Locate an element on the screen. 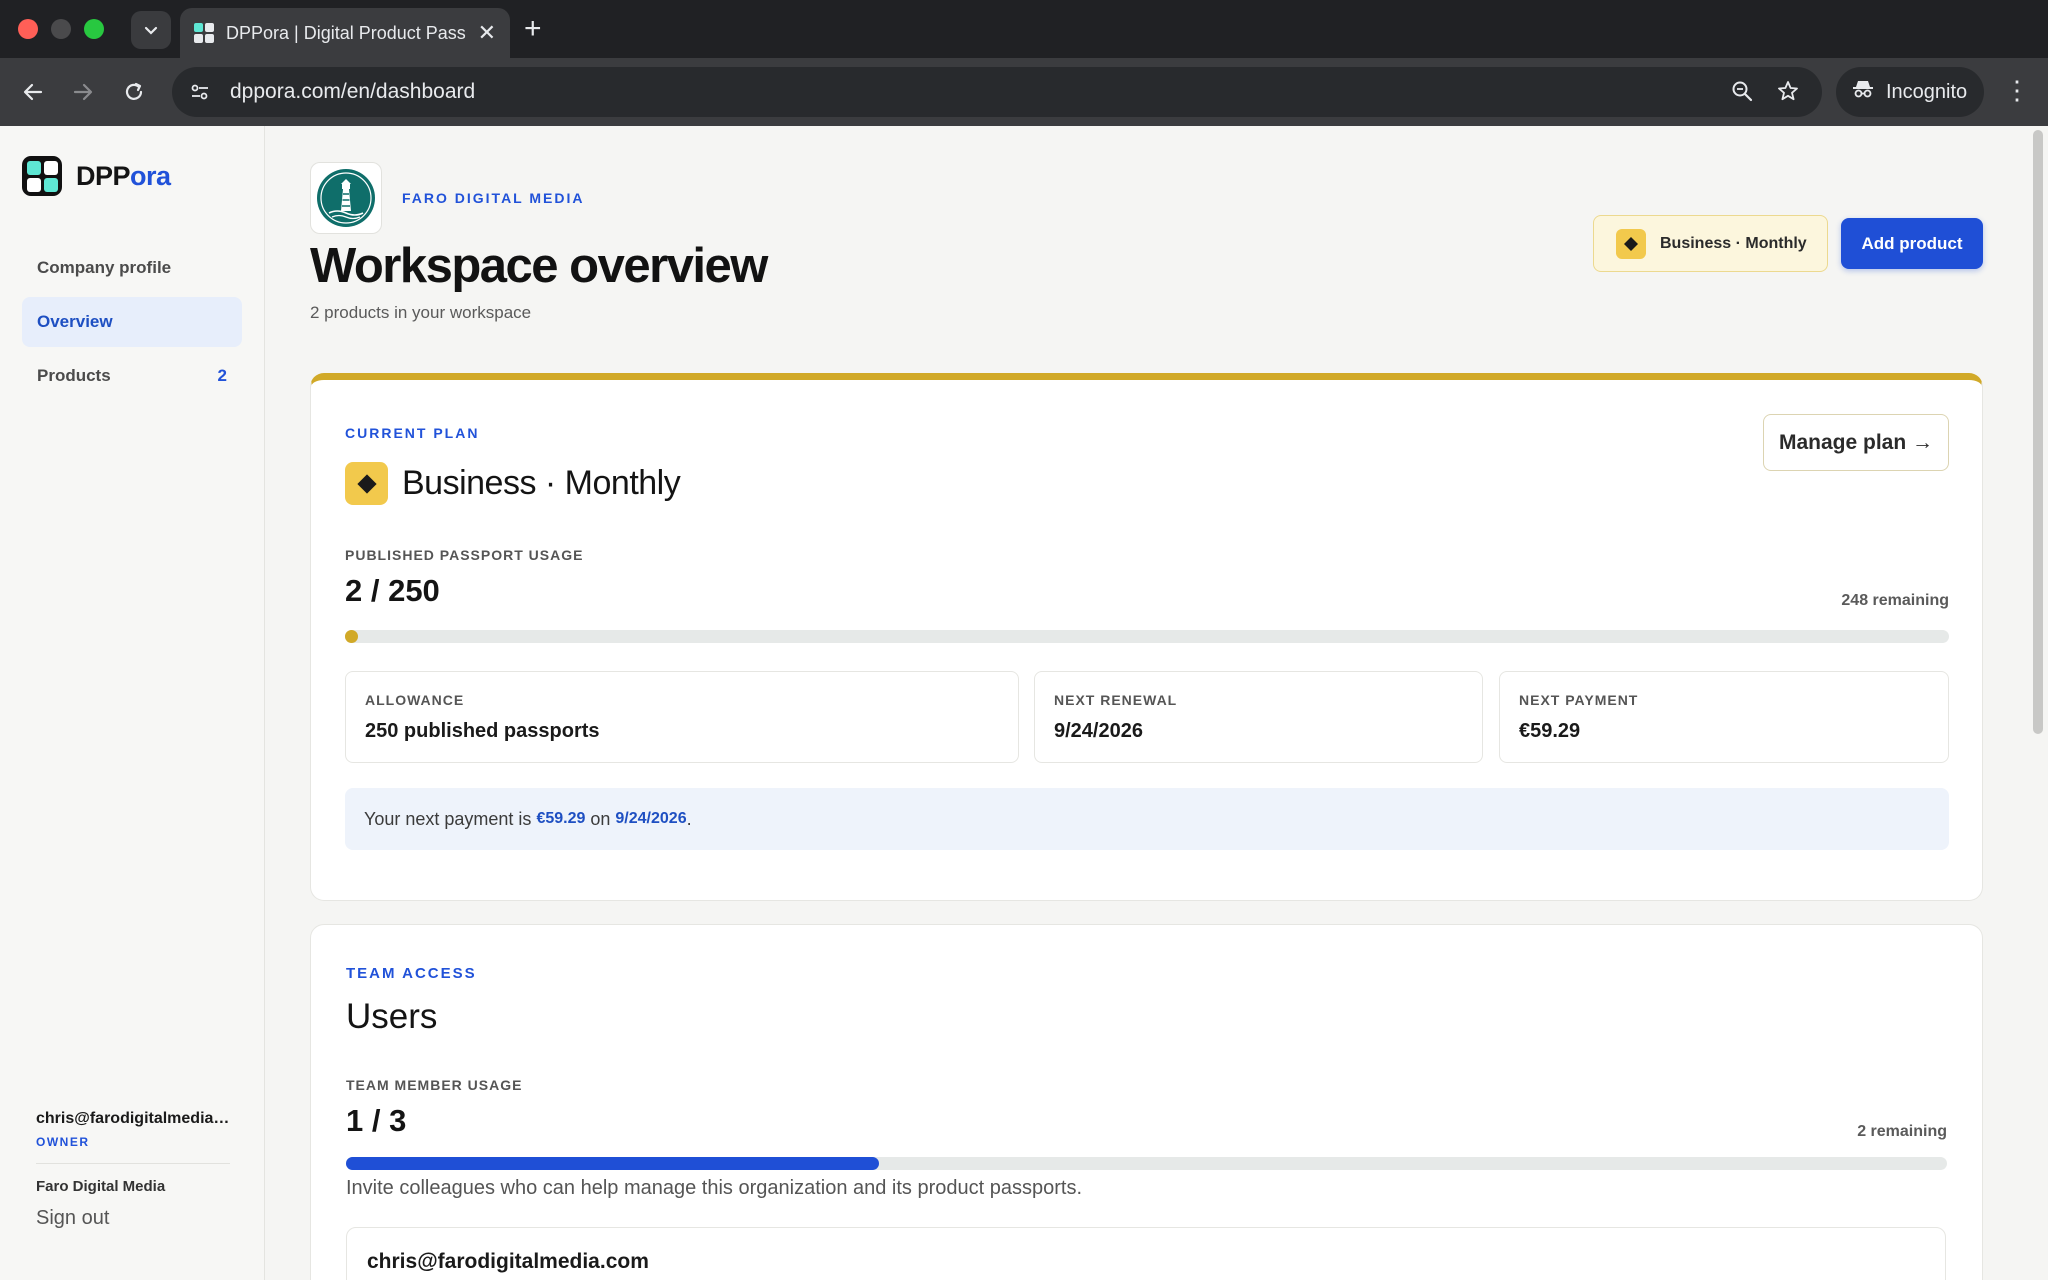  sidebar-item-label: Company profile is located at coordinates (104, 267).